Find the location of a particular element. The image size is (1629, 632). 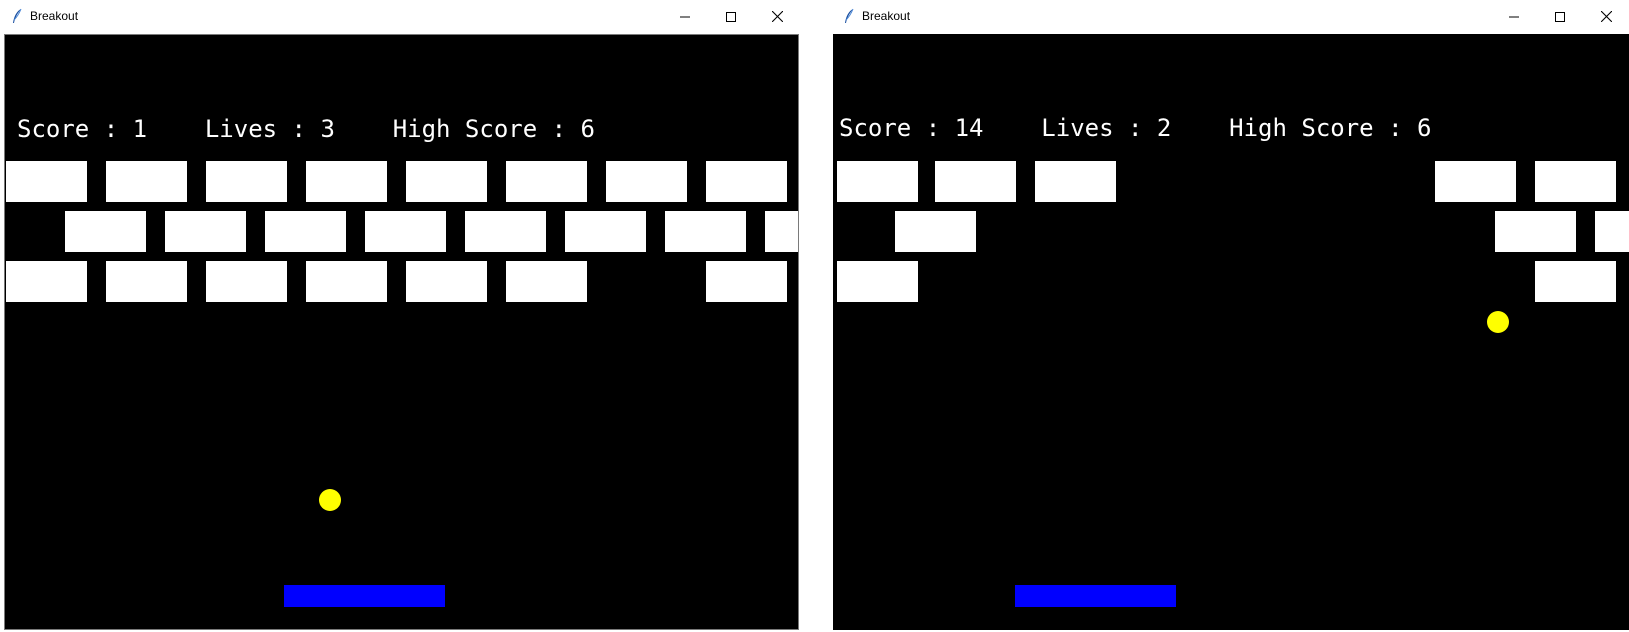

score-label: Score : 14 is located at coordinates (911, 128).